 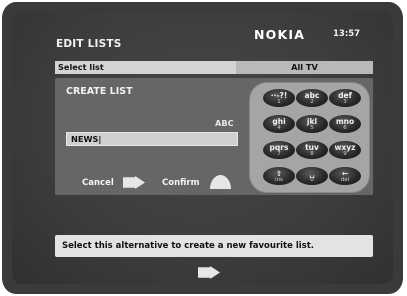 I want to click on key-6-main: mno, so click(x=345, y=121).